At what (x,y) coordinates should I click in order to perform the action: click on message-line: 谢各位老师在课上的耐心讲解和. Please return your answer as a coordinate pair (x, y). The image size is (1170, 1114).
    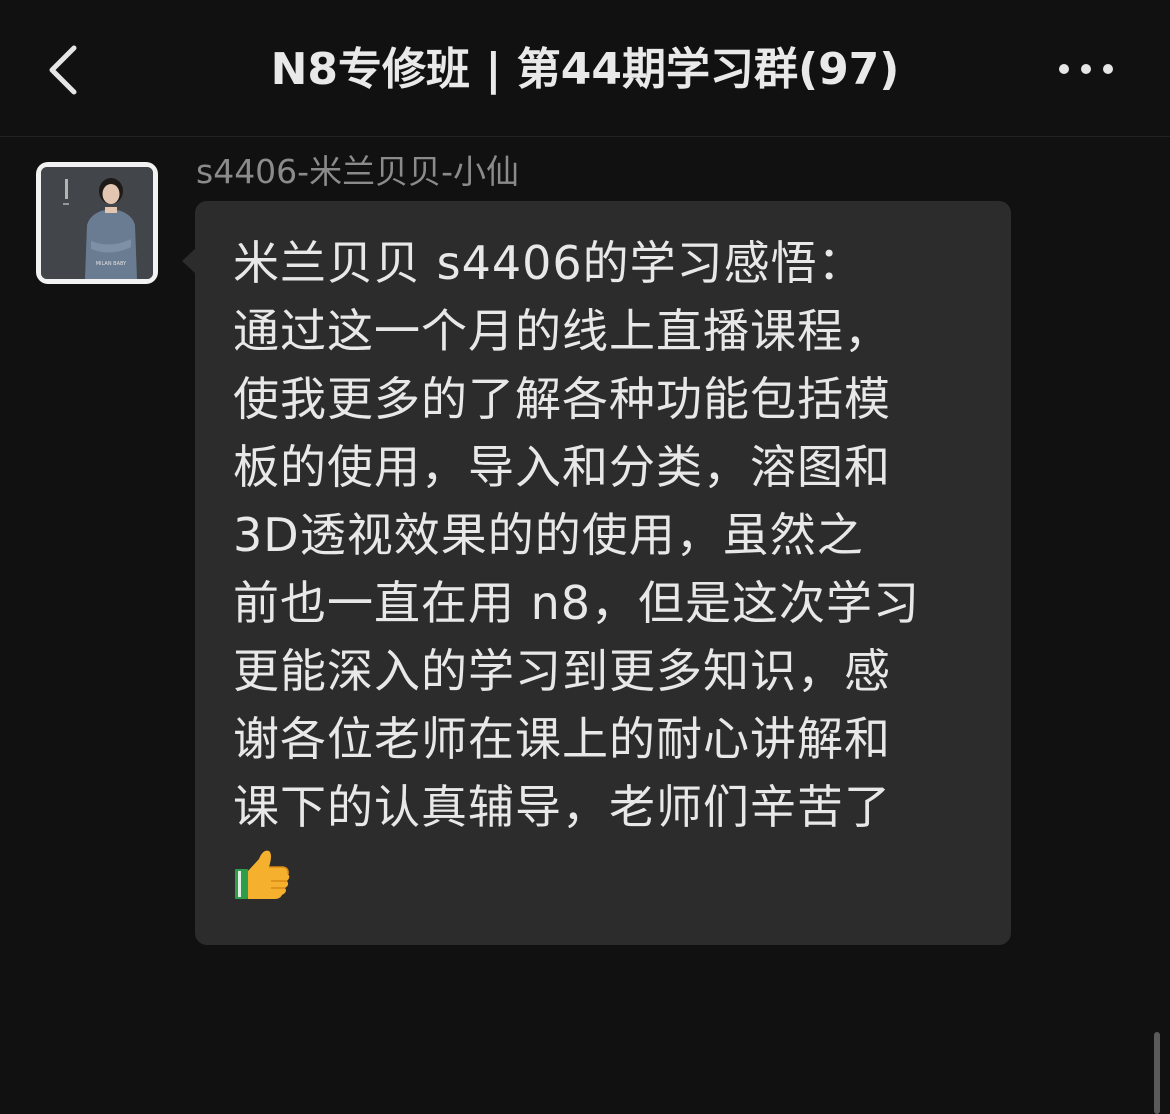
    Looking at the image, I should click on (562, 739).